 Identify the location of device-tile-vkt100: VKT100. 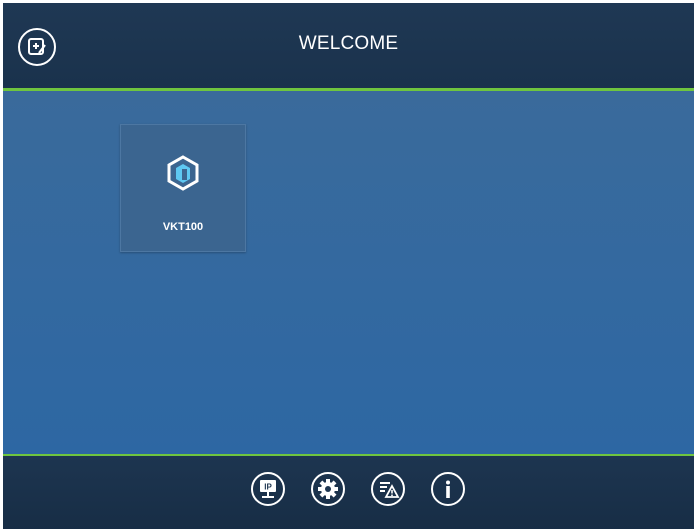
(183, 188).